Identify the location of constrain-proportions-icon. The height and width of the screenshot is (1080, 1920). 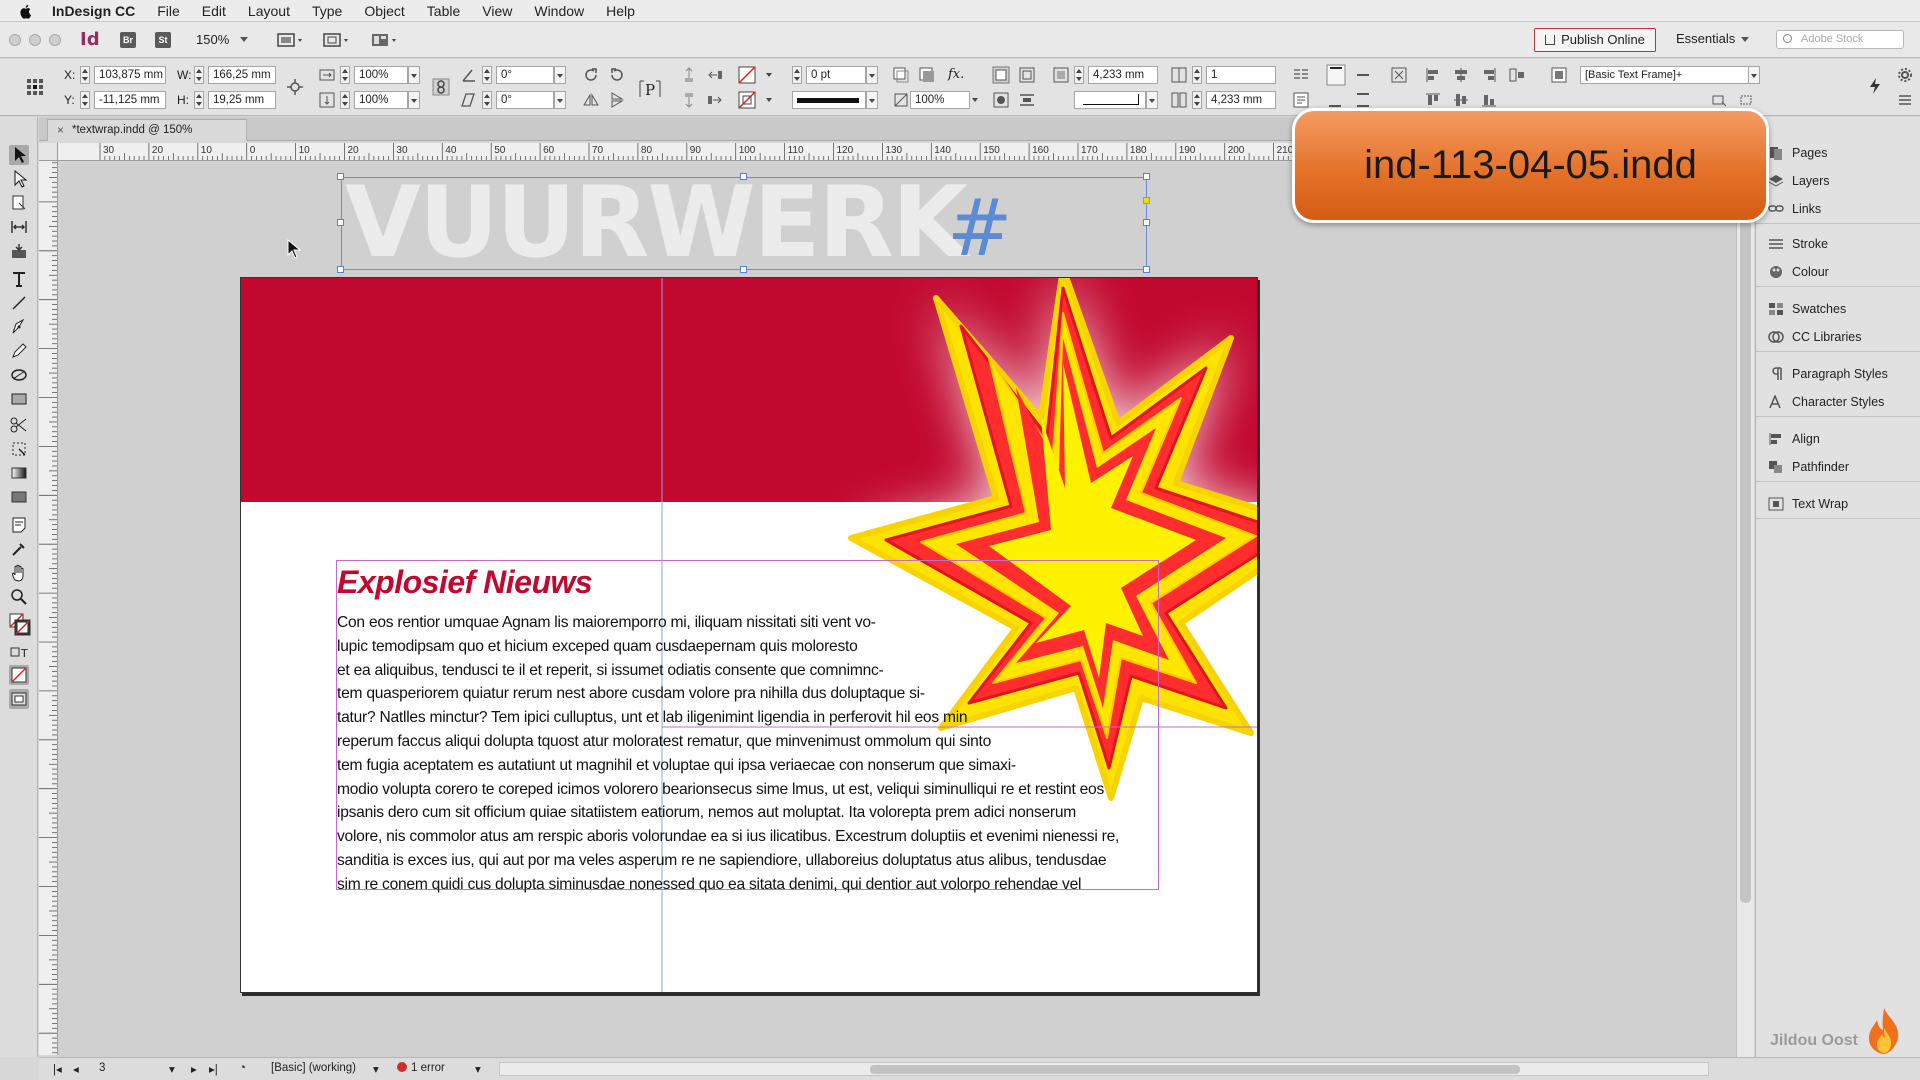
(295, 87).